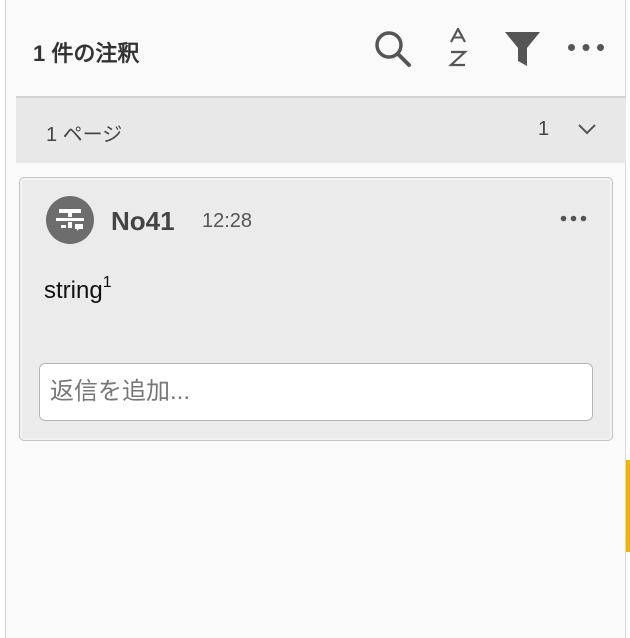 The width and height of the screenshot is (630, 638). I want to click on comments-count-title: 1 件の注釈, so click(86, 53).